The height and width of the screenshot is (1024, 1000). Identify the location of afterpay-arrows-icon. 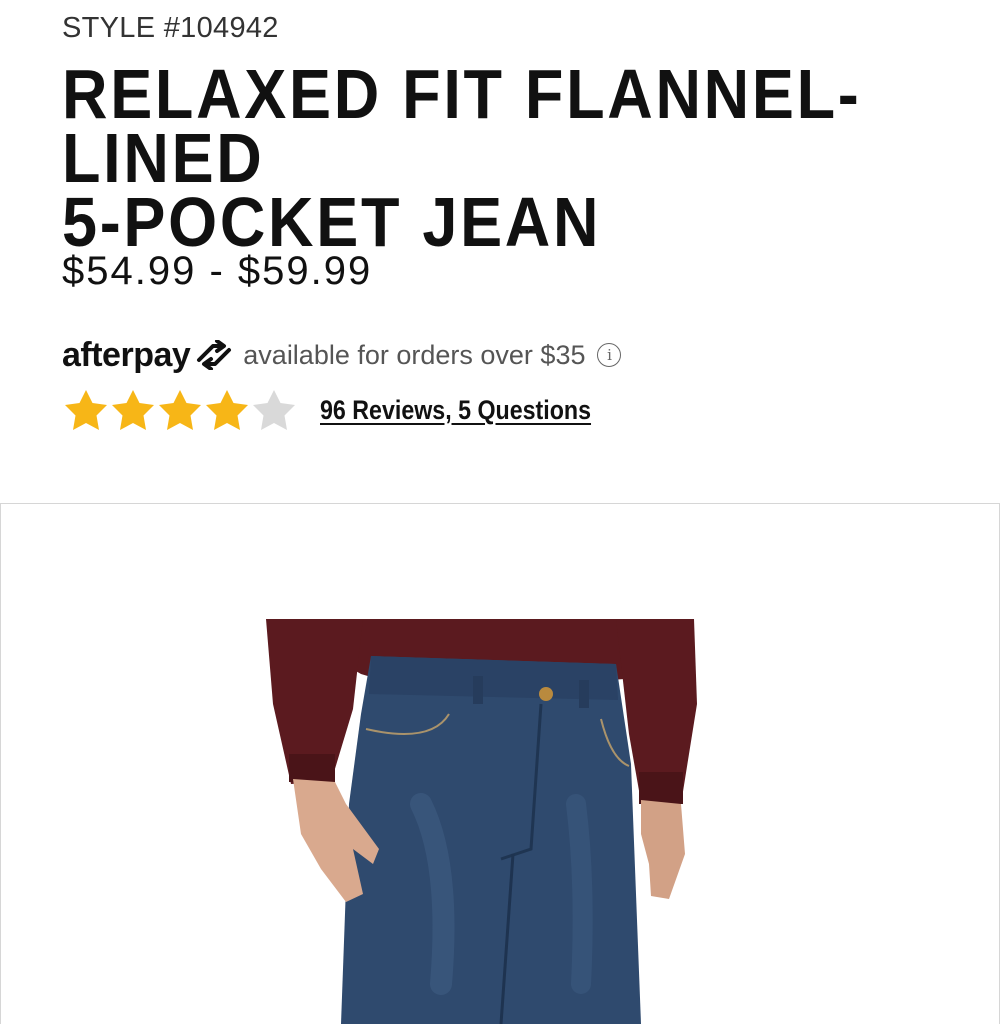
(214, 355).